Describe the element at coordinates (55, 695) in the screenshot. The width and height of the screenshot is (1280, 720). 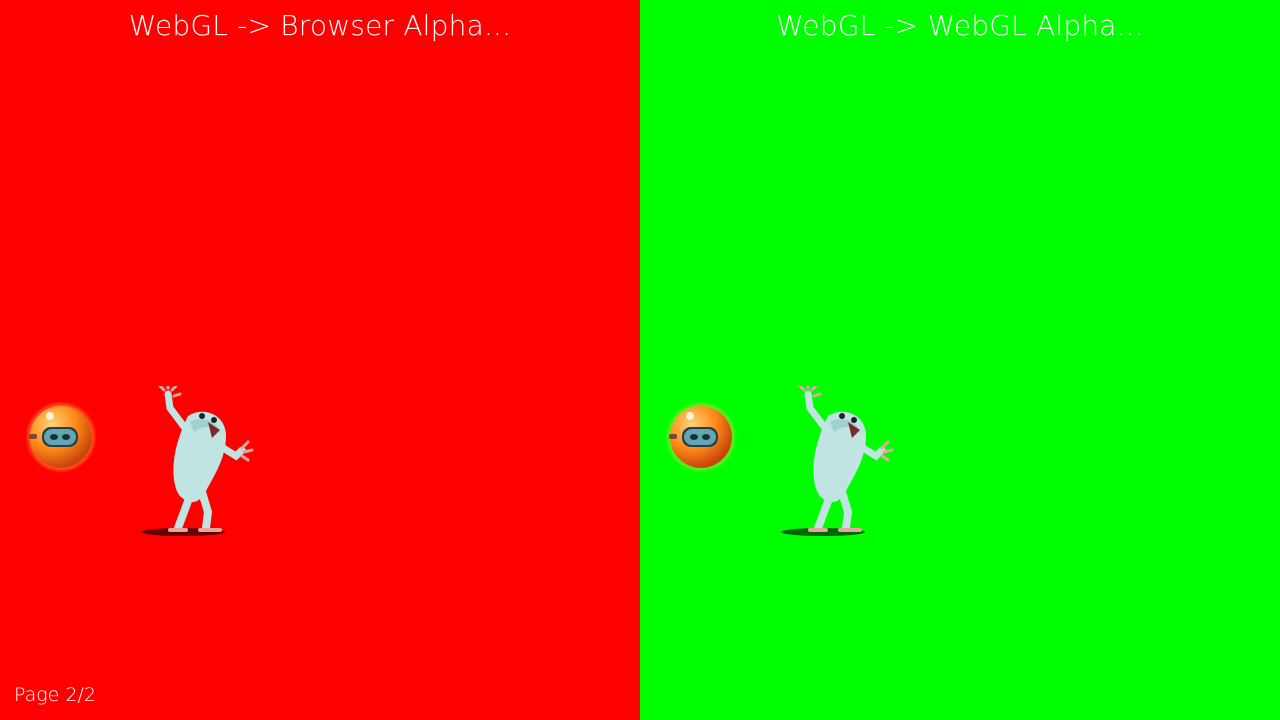
I see `page-indicator: Page 2/2` at that location.